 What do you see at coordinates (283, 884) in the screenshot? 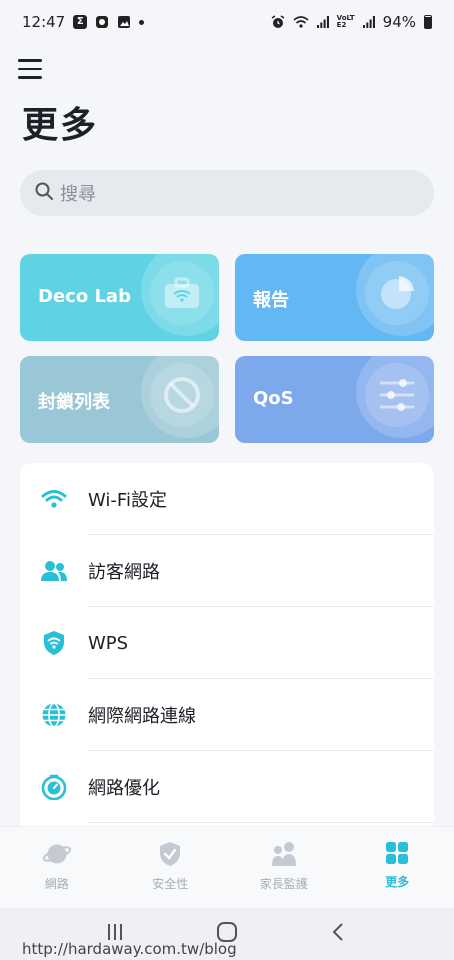
I see `nav-label: 家長監護` at bounding box center [283, 884].